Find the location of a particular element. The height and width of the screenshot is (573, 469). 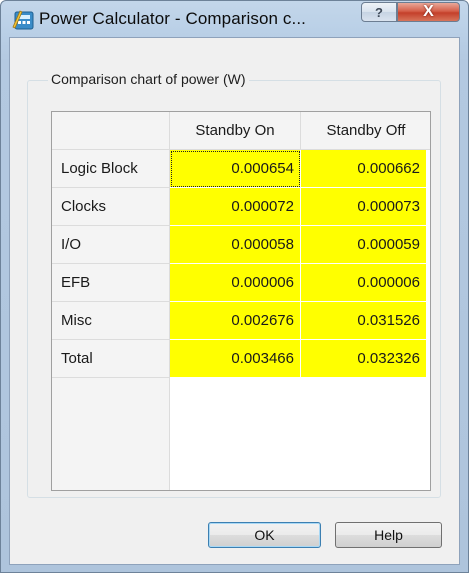

row-header-io: I/O is located at coordinates (111, 245).